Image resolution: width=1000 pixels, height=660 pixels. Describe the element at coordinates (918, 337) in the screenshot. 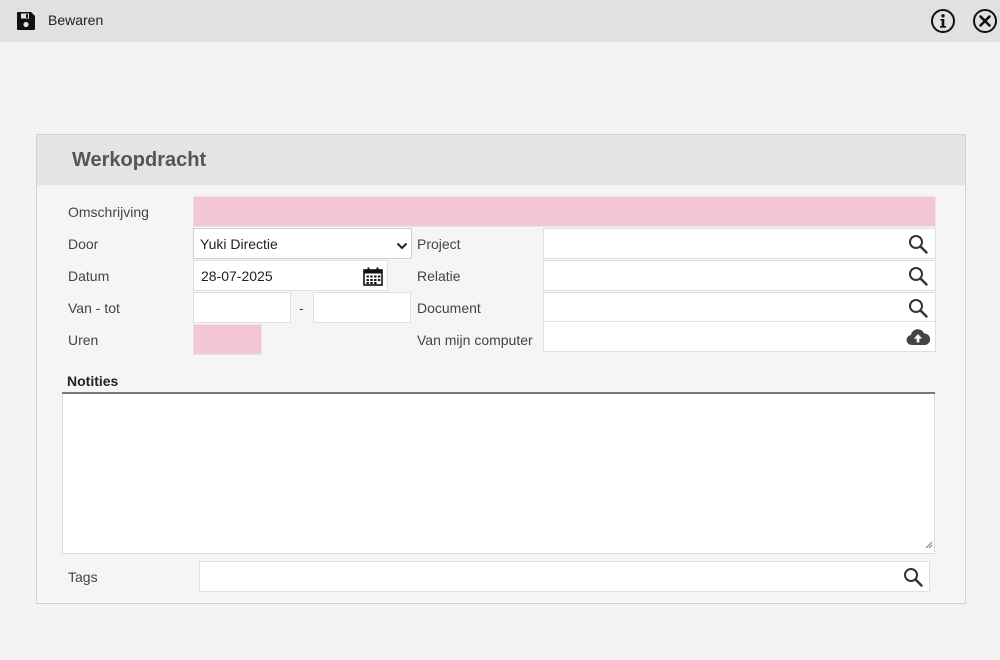

I see `cloud-upload-icon` at that location.